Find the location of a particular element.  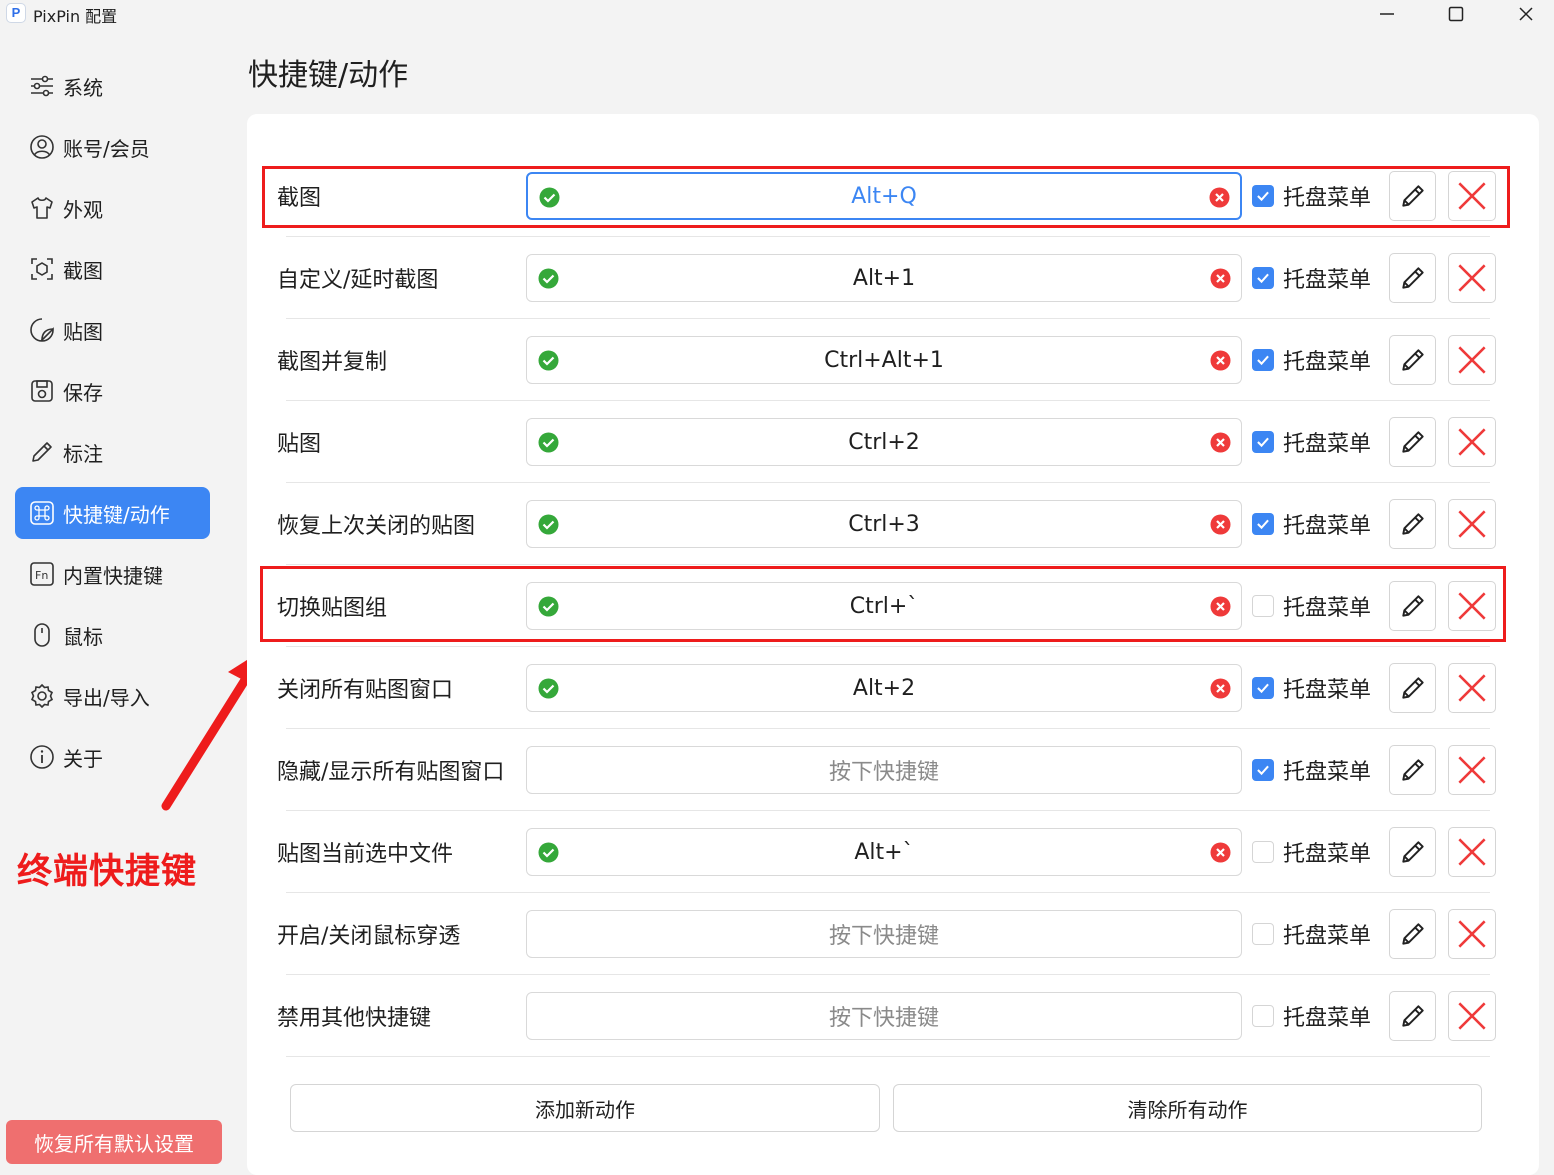

sidebar-item-hotkeys: 快捷键/动作 is located at coordinates (112, 513).